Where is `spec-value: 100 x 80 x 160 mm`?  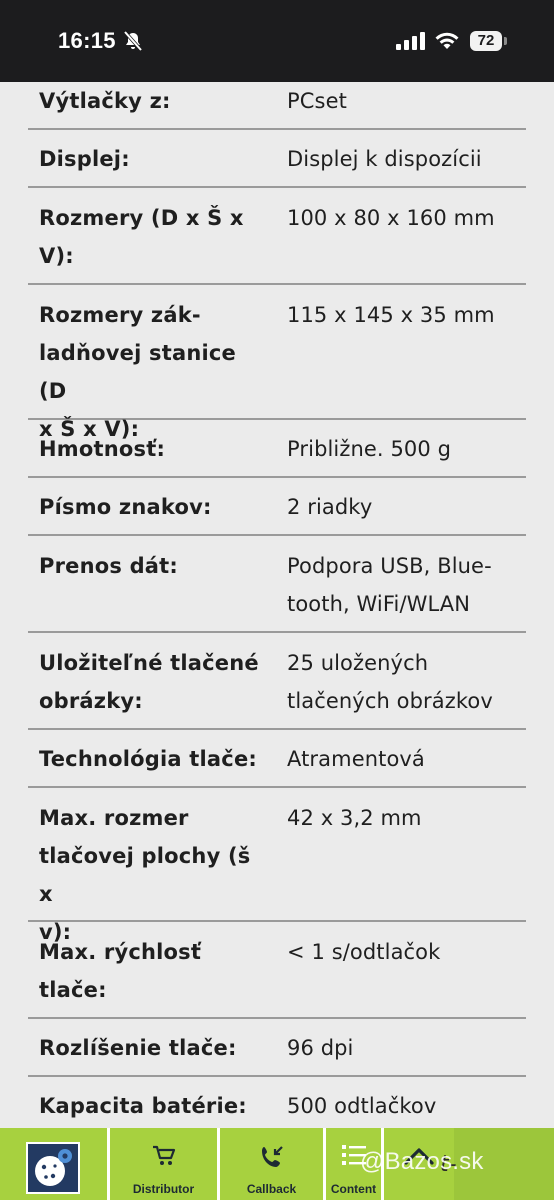
spec-value: 100 x 80 x 160 mm is located at coordinates (391, 218).